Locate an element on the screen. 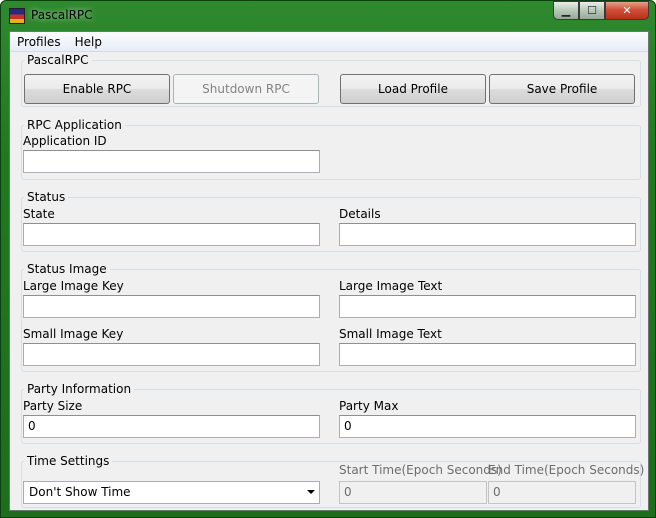  chevron-down-icon is located at coordinates (311, 492).